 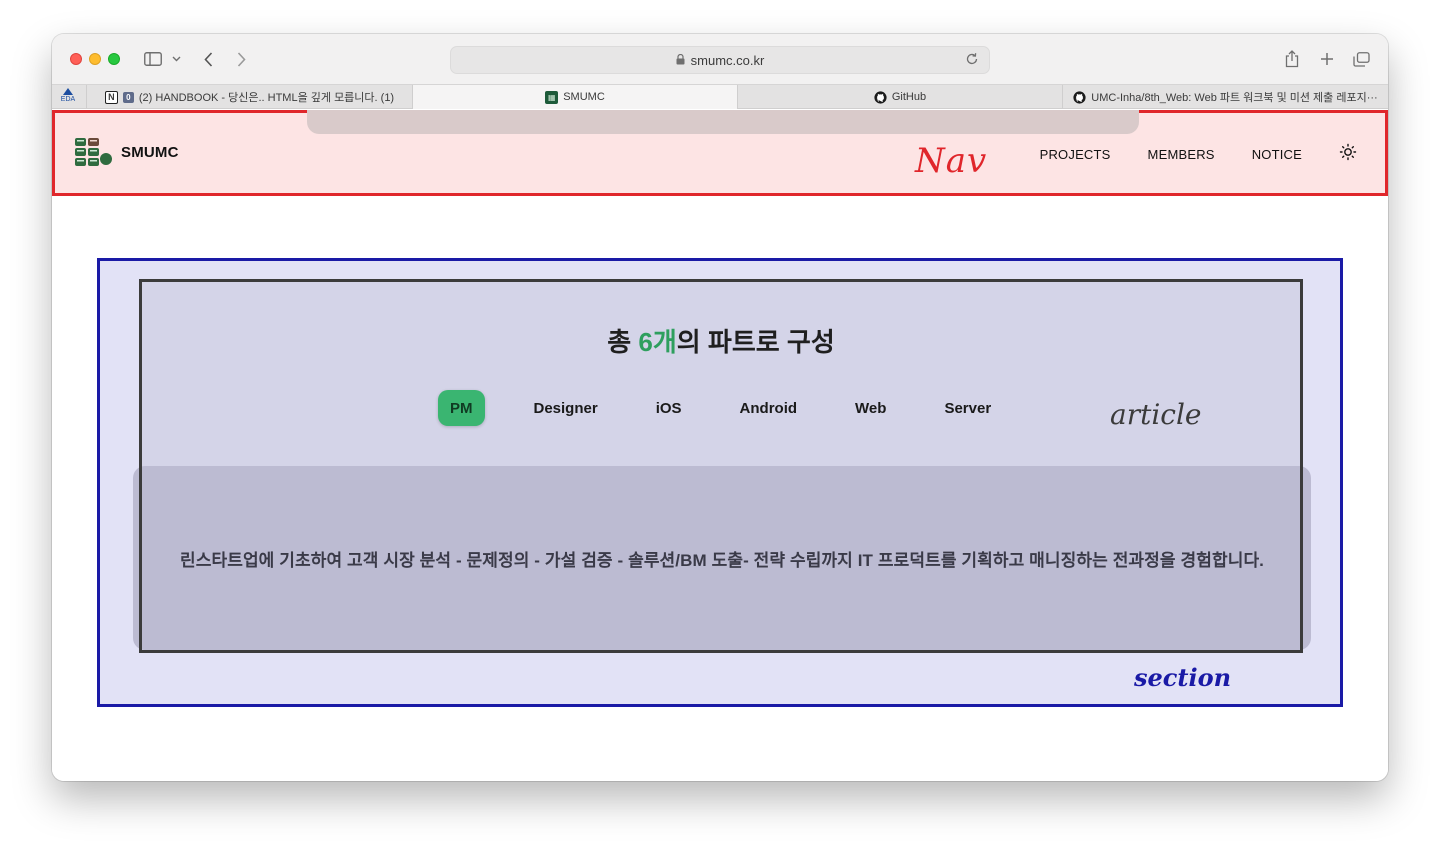 I want to click on site-nav: SMUMC Nav PROJECTS MEMBERS NOTICE, so click(x=720, y=153).